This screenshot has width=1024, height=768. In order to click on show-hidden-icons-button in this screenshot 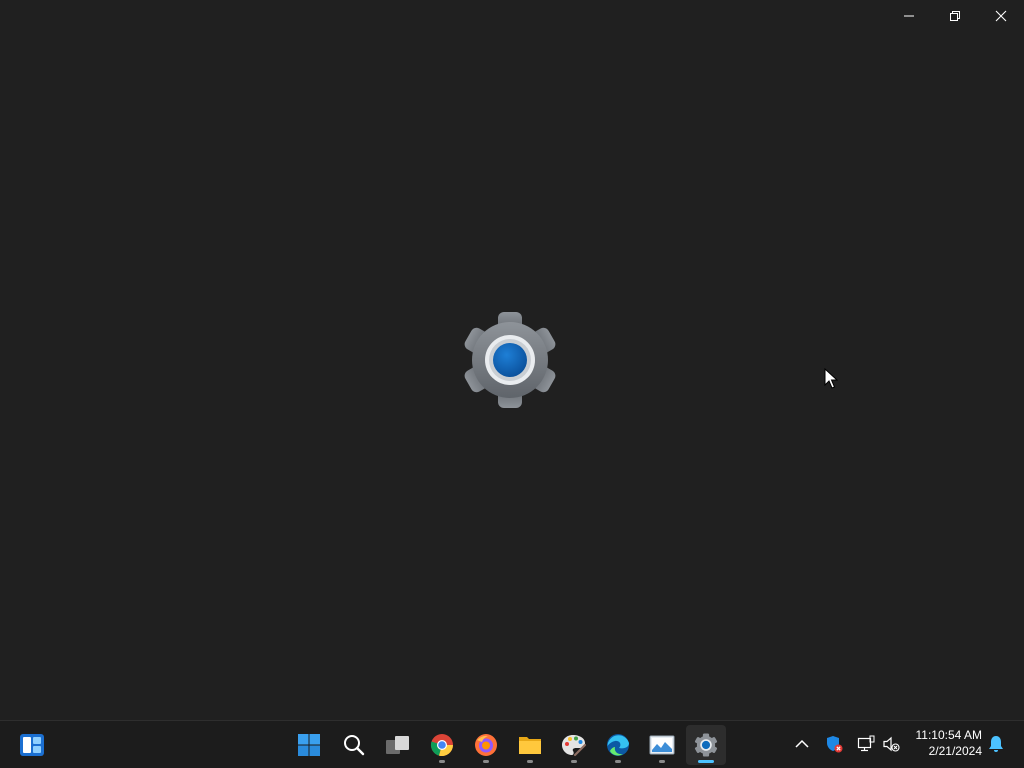, I will do `click(802, 744)`.